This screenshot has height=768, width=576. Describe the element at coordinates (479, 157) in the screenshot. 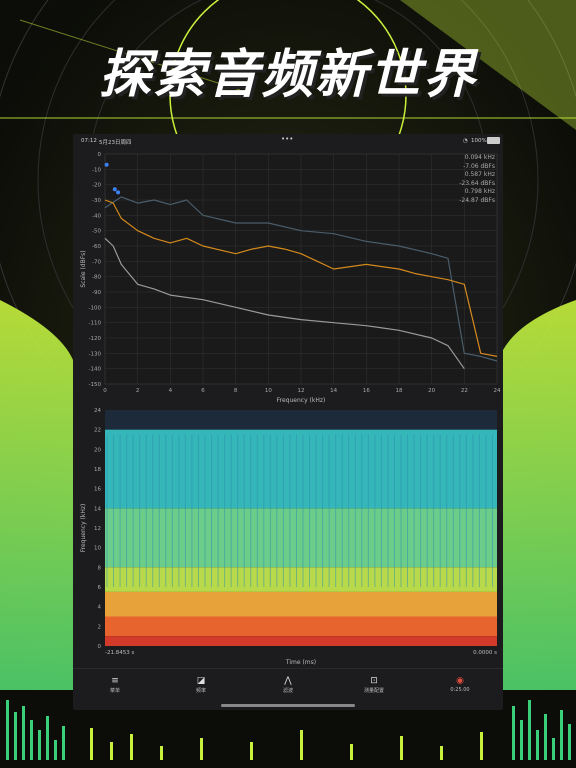

I see `readout-line: 0.094 kHz` at that location.